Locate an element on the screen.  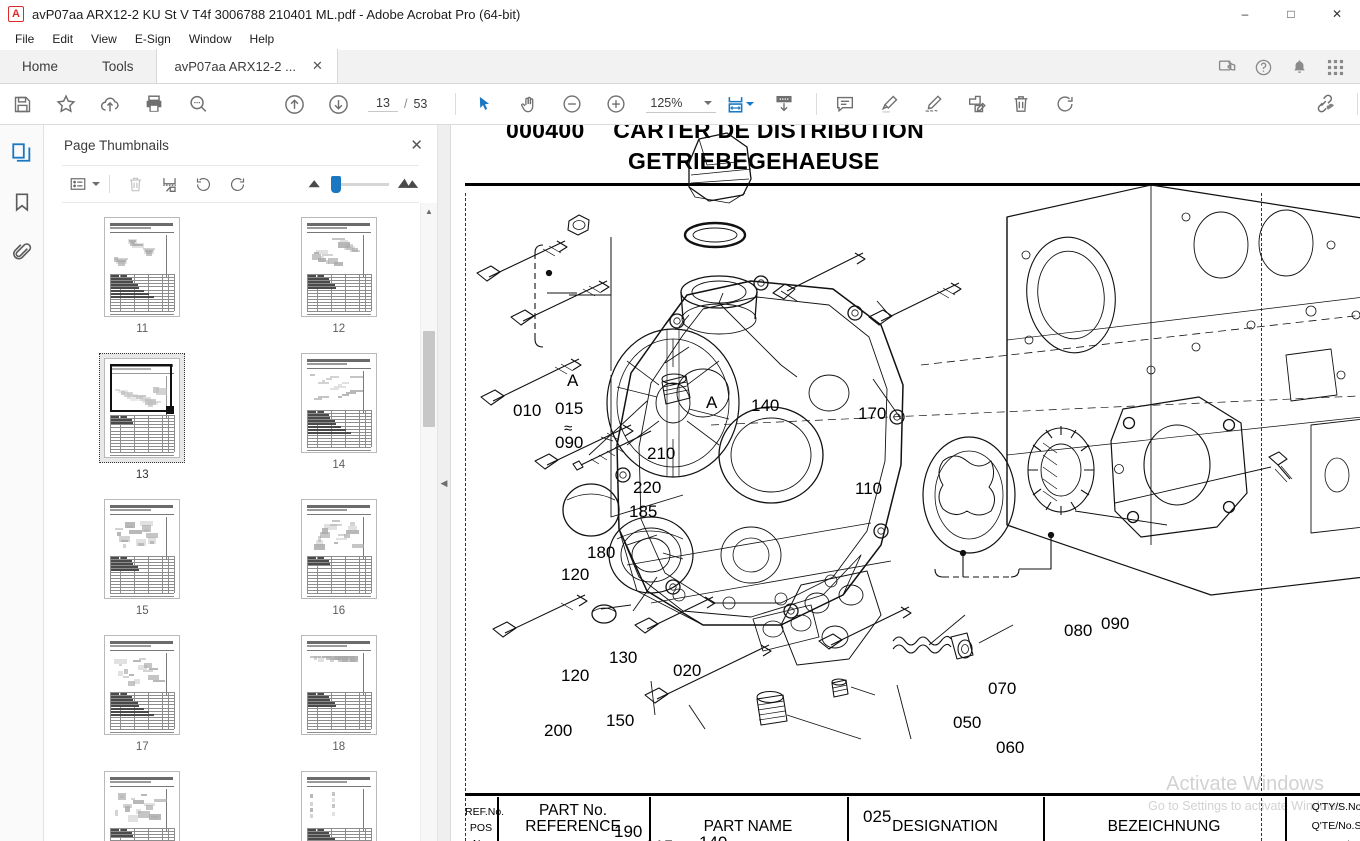
thumbnails-header: Page Thumbnails ✕ is located at coordinates (240, 145).